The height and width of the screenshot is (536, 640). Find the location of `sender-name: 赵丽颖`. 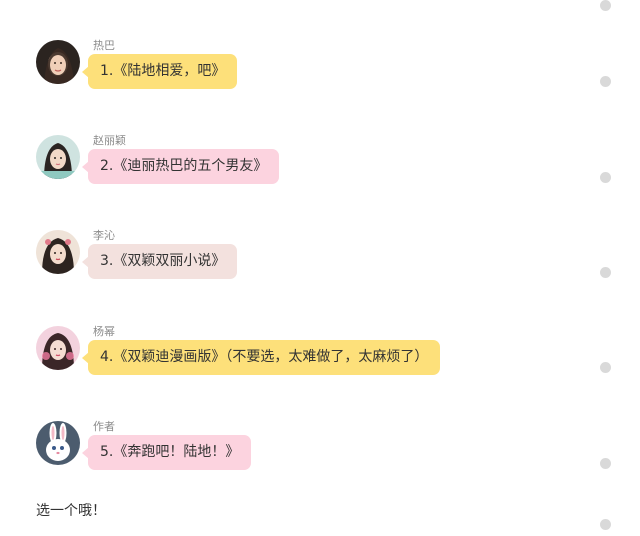

sender-name: 赵丽颖 is located at coordinates (109, 140).